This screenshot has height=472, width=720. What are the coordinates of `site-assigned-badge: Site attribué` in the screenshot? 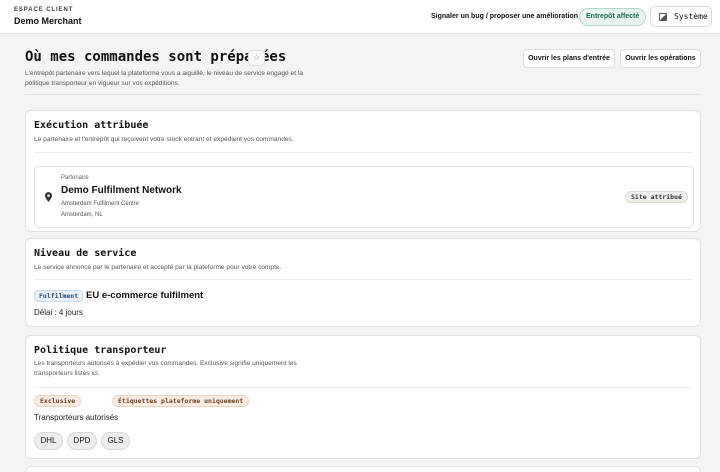 It's located at (656, 197).